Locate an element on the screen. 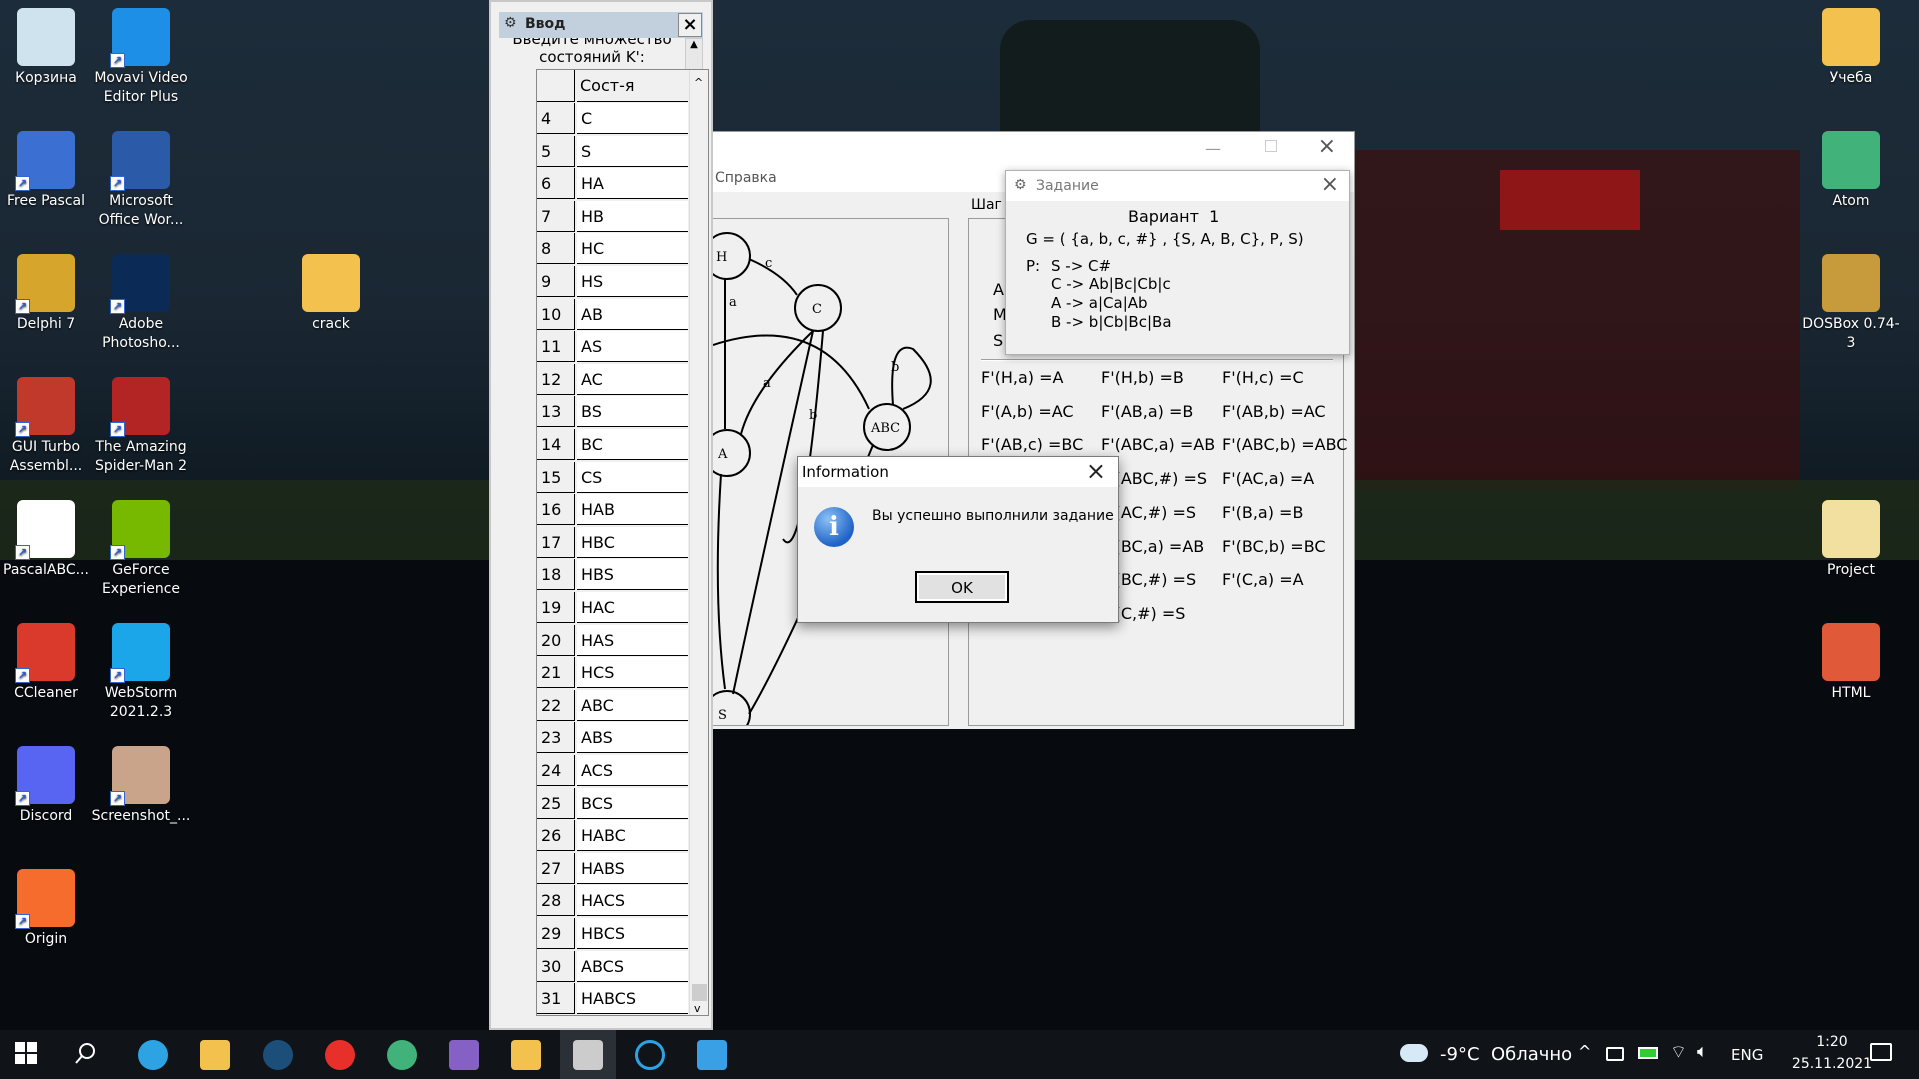 The width and height of the screenshot is (1919, 1079). state-cell: AC is located at coordinates (632, 379).